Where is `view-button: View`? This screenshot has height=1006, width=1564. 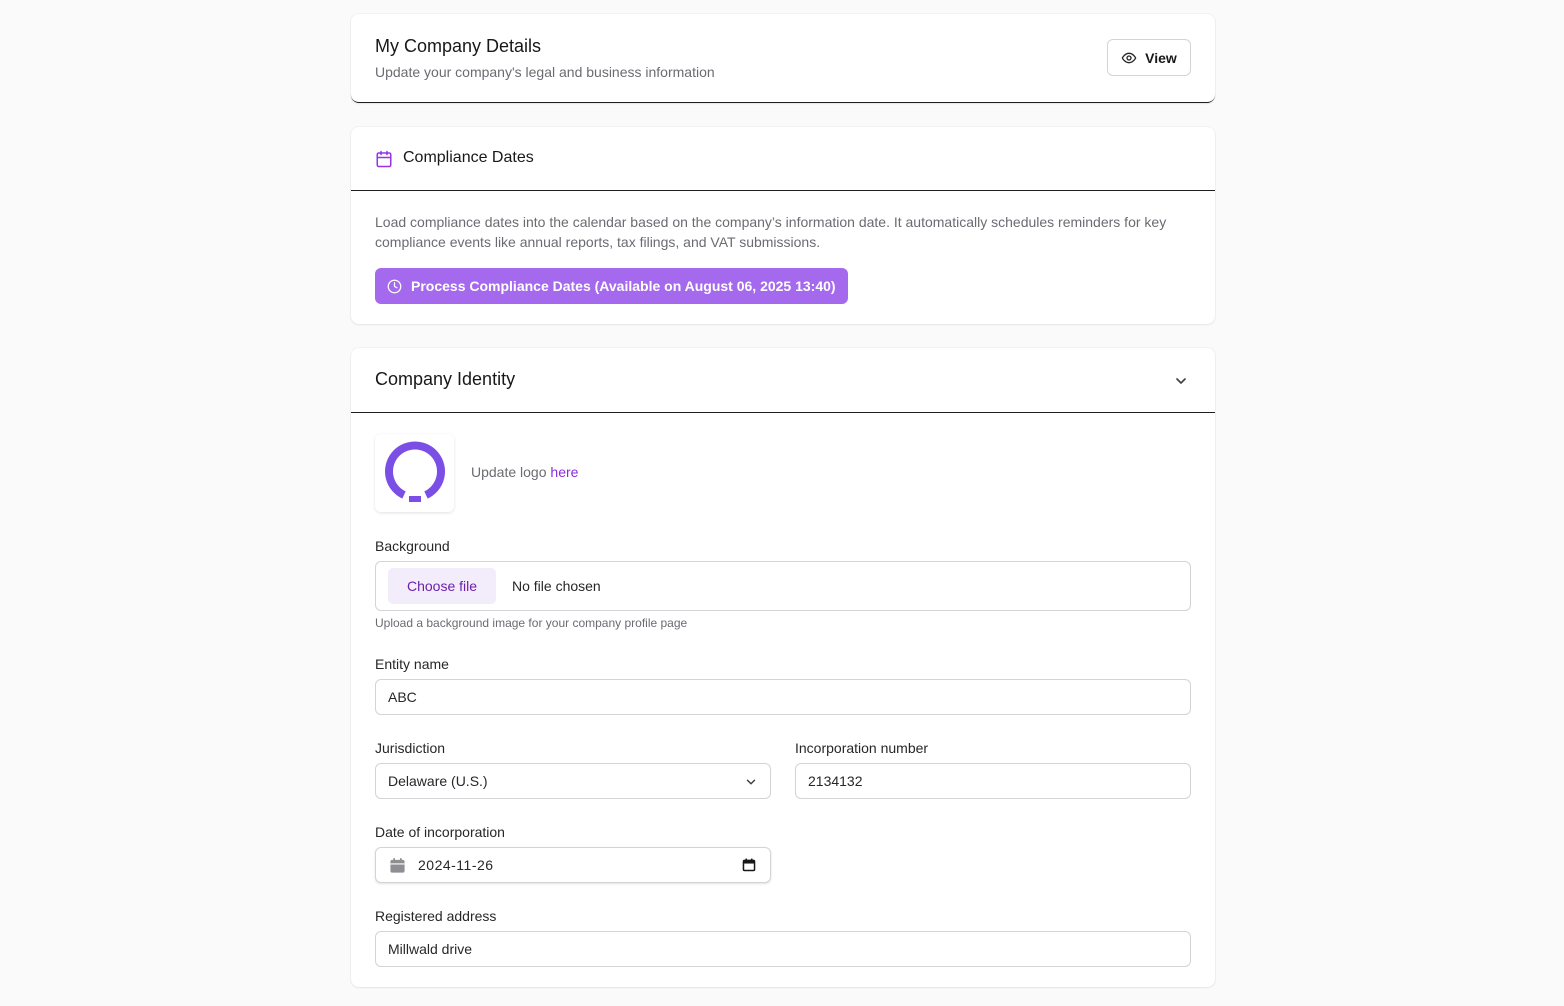 view-button: View is located at coordinates (1149, 57).